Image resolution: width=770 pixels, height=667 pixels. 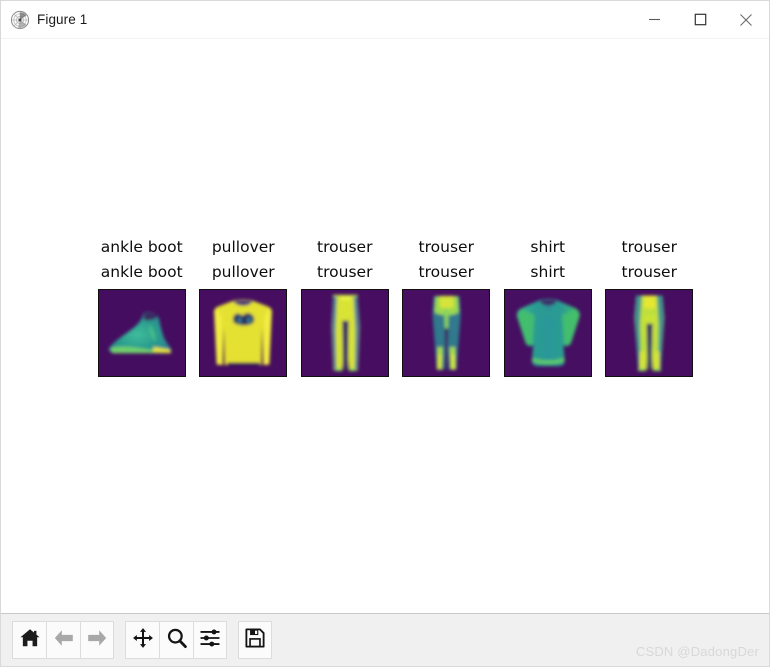 I want to click on minimize-icon, so click(x=654, y=19).